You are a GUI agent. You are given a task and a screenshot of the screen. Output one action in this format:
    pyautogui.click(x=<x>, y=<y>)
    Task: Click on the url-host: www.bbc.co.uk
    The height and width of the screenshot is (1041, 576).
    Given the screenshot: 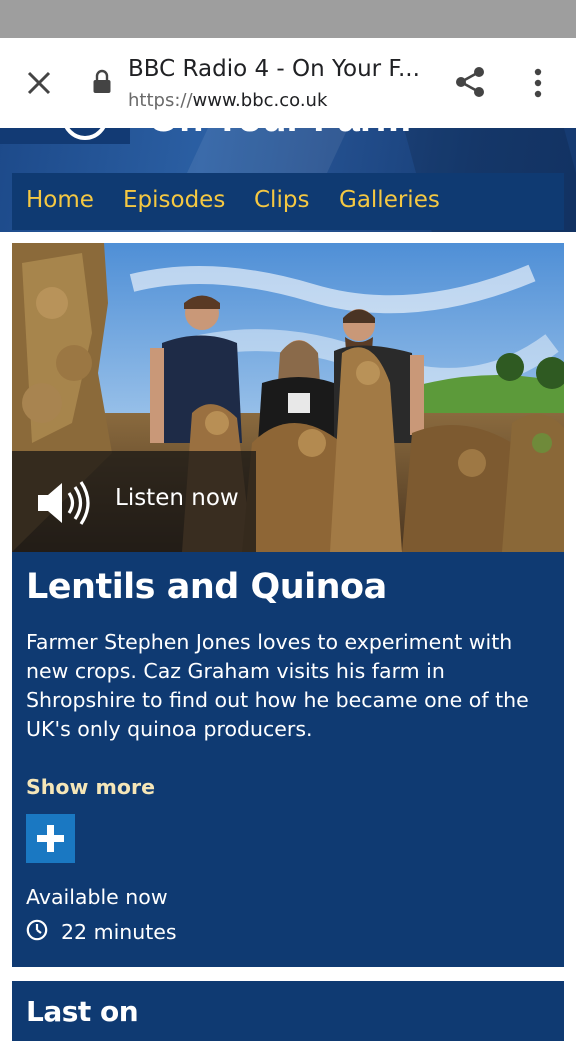 What is the action you would take?
    pyautogui.click(x=260, y=100)
    